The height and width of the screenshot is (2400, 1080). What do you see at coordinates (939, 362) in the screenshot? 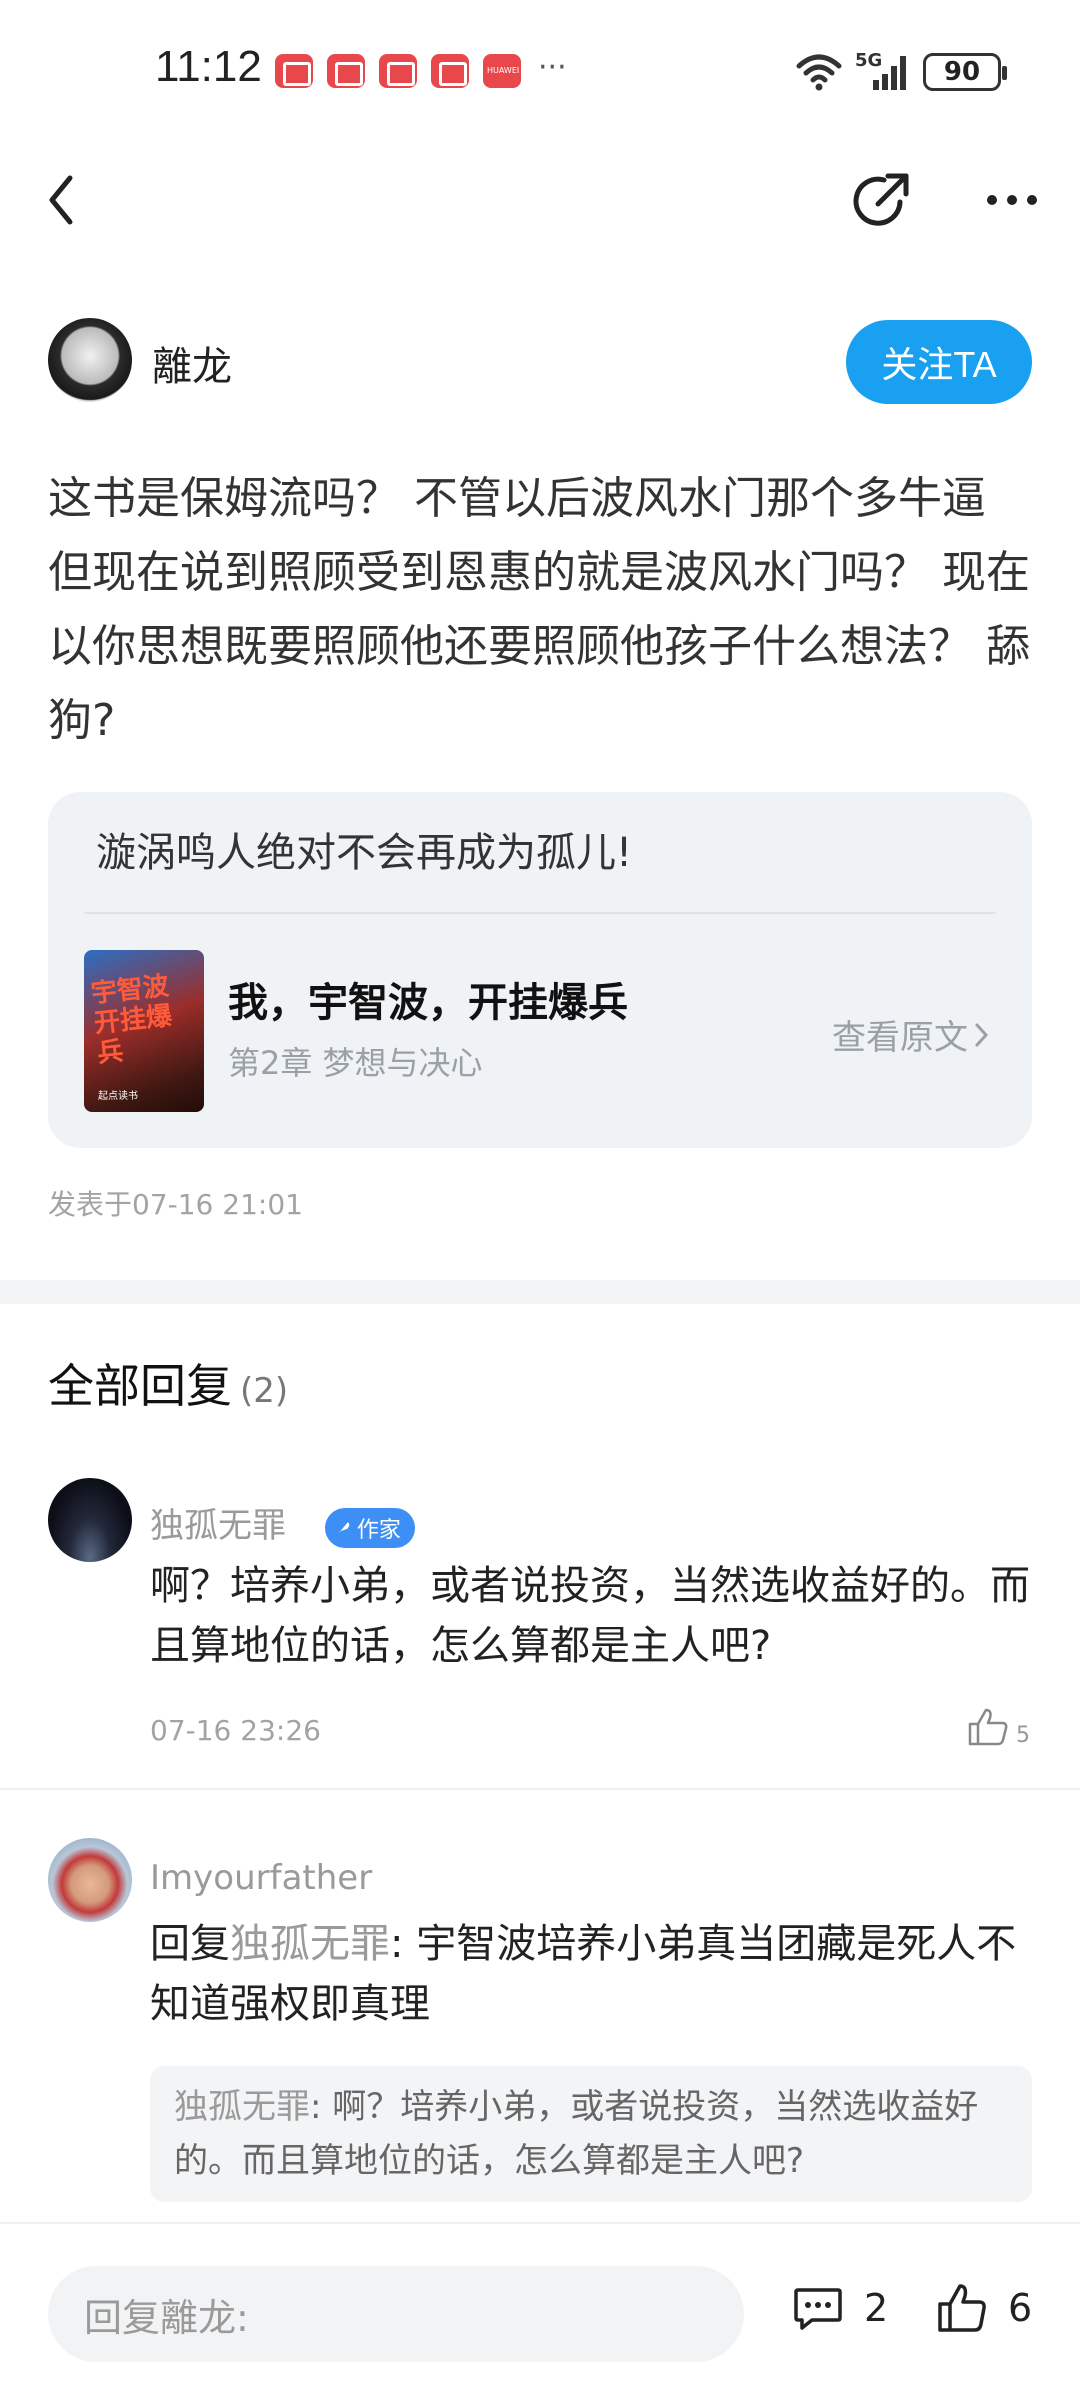
I see `follow-button: 关注TA` at bounding box center [939, 362].